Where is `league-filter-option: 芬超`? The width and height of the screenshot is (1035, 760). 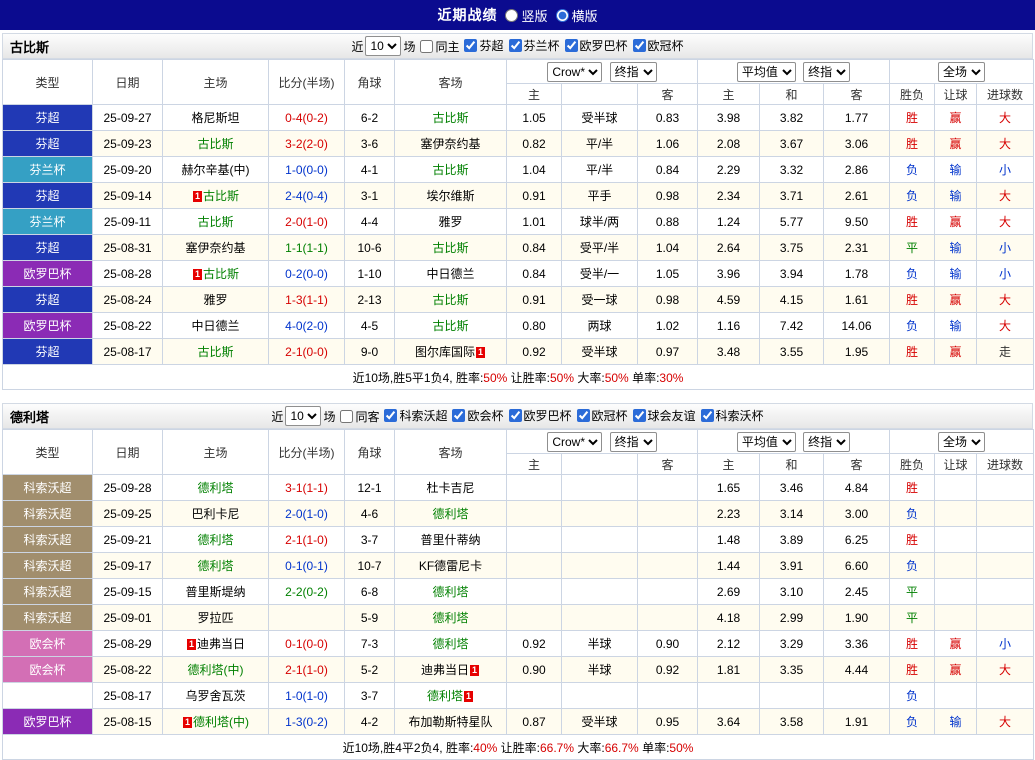 league-filter-option: 芬超 is located at coordinates (481, 45).